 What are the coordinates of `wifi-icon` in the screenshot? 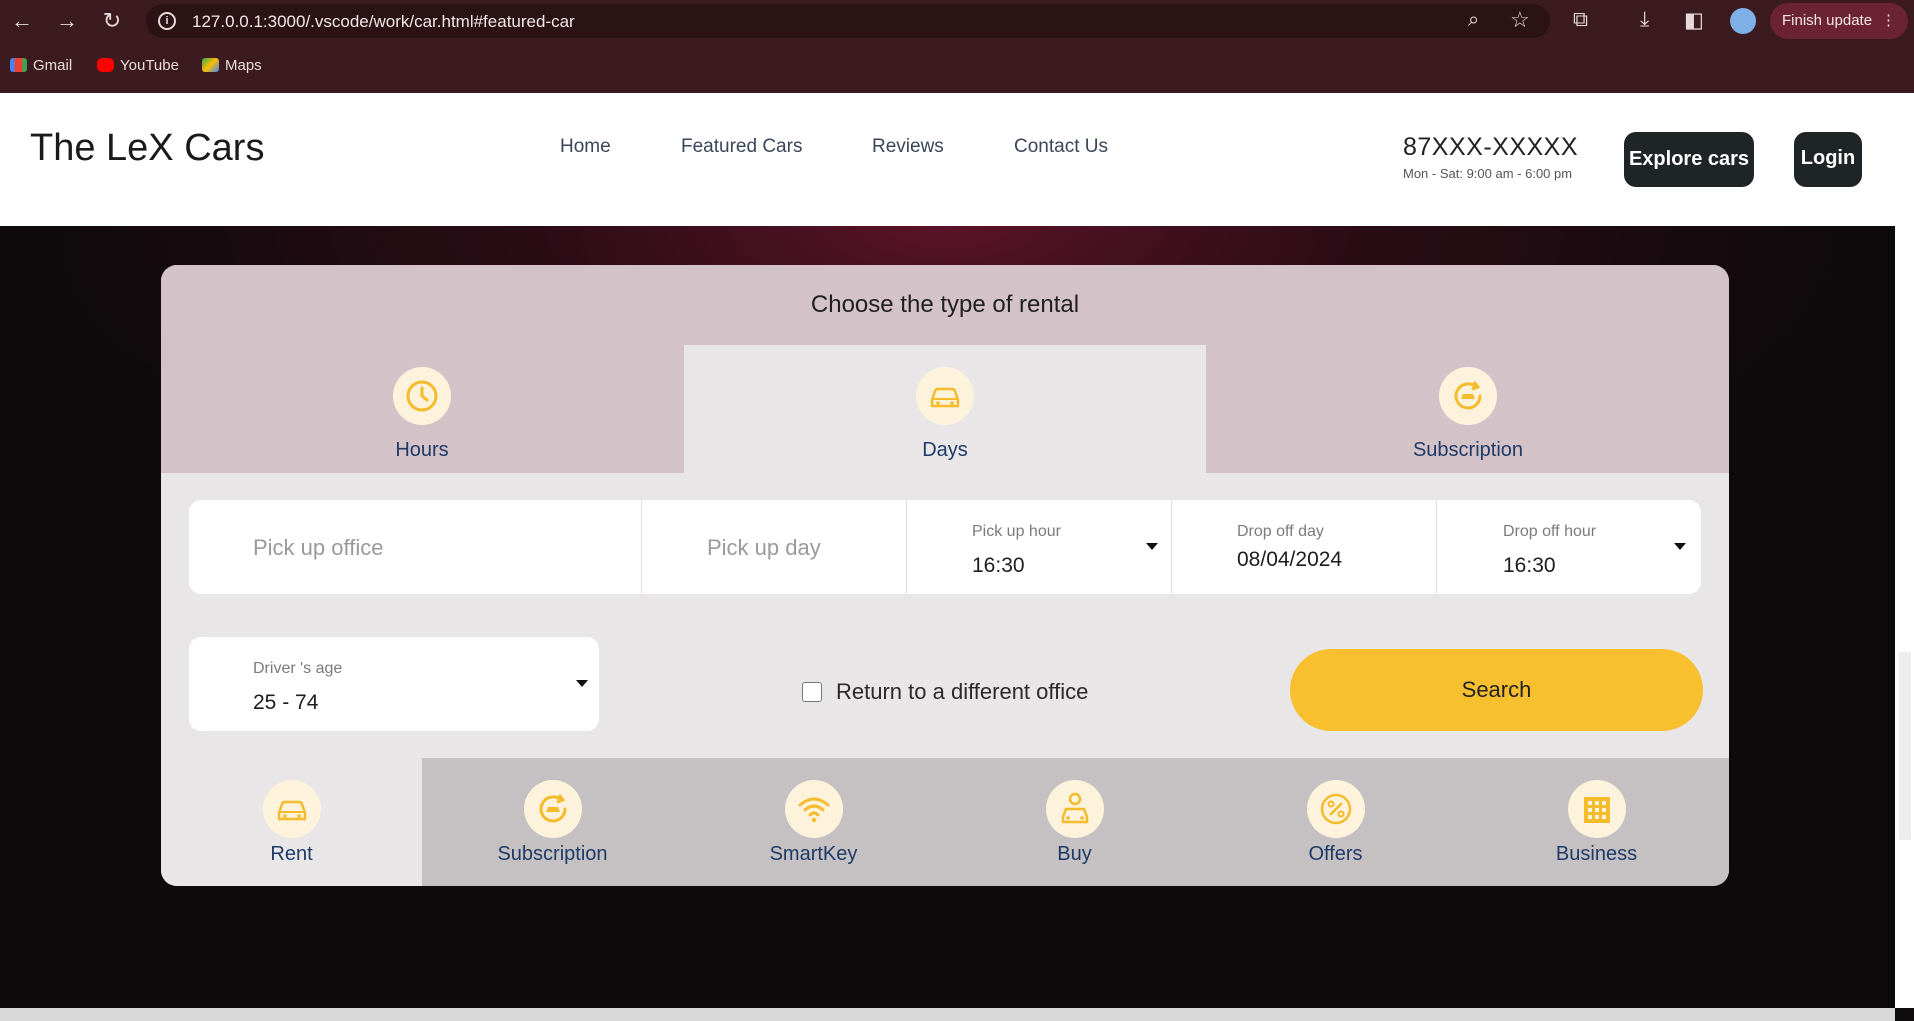 It's located at (814, 809).